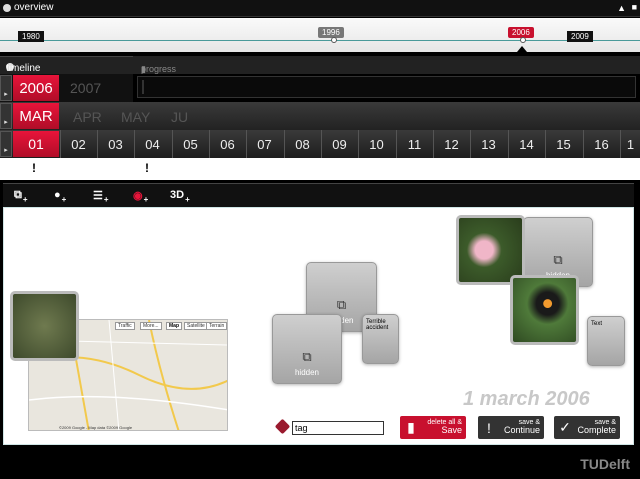 This screenshot has width=640, height=479. Describe the element at coordinates (411, 427) in the screenshot. I see `trash-icon: ▮` at that location.